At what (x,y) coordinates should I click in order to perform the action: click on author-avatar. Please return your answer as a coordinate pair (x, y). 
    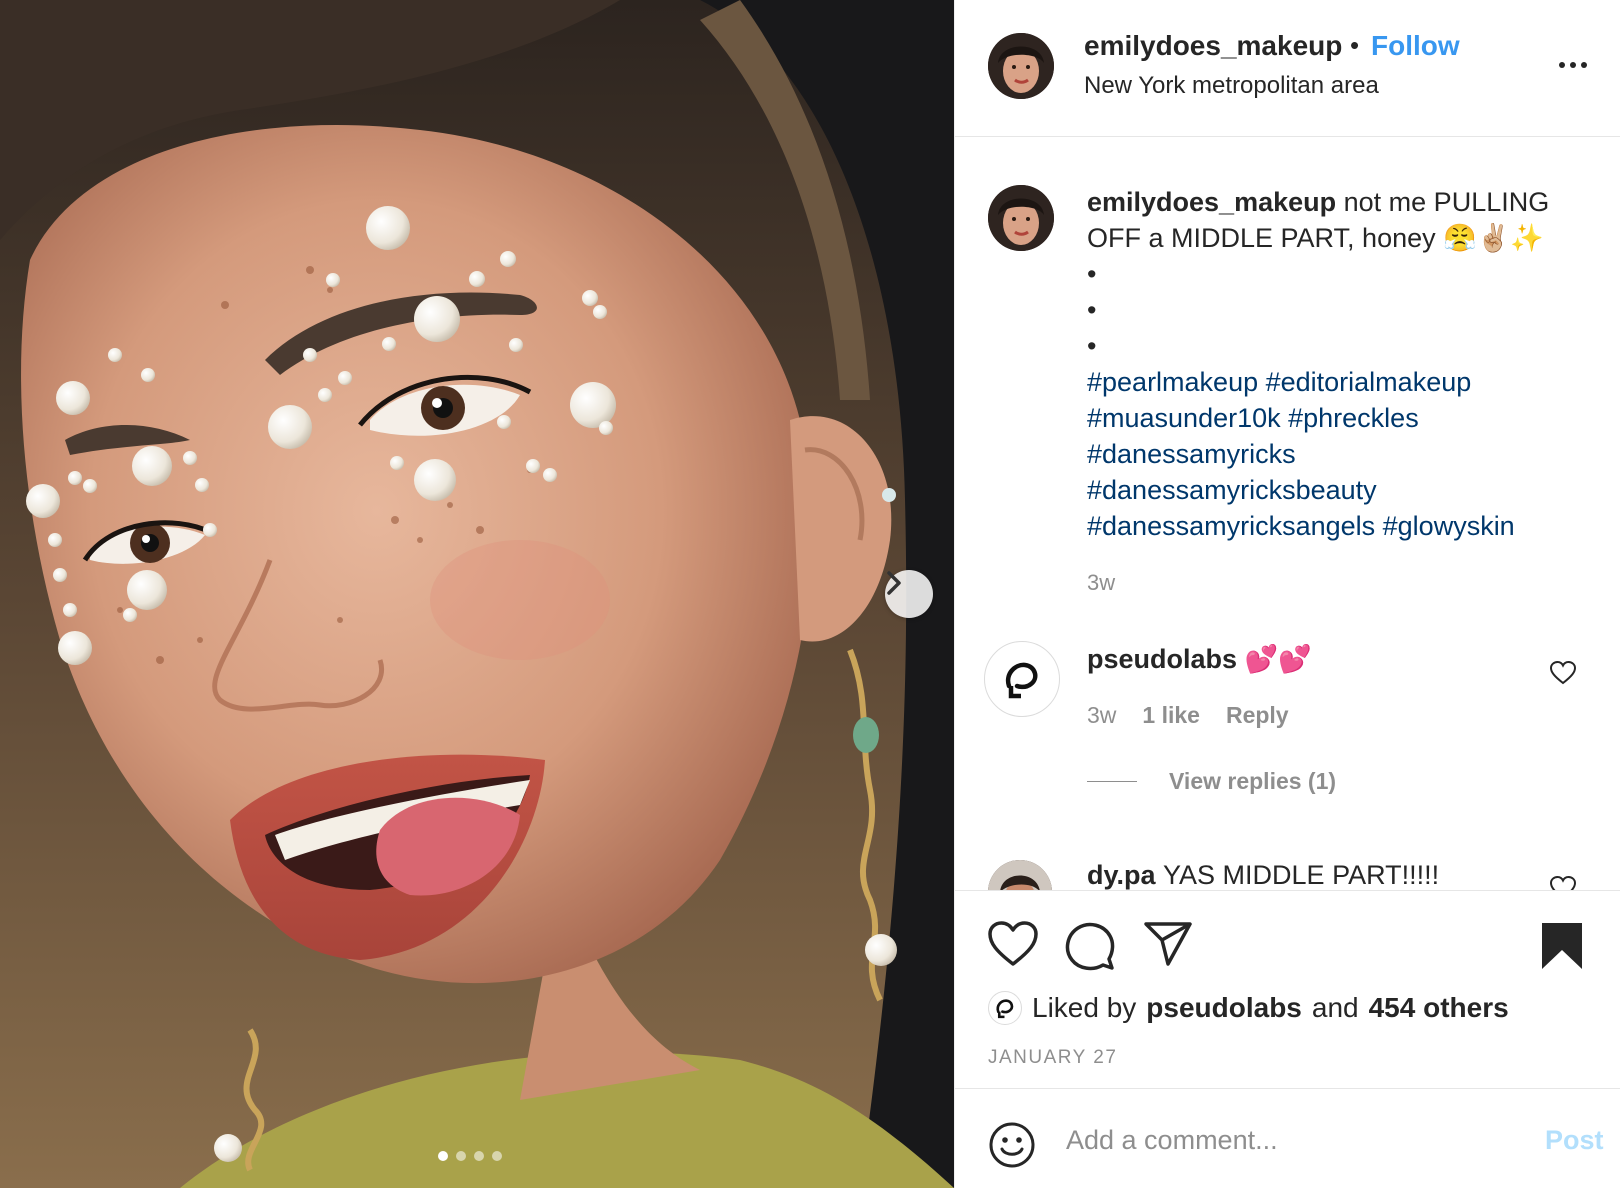
    Looking at the image, I should click on (1021, 66).